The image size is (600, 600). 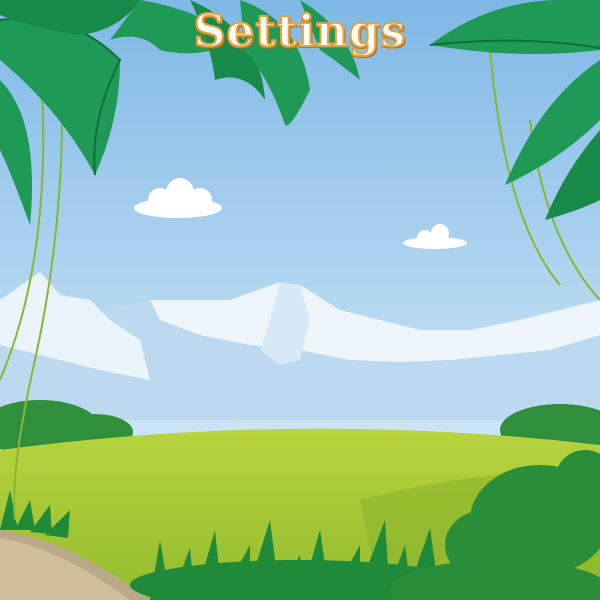 What do you see at coordinates (300, 31) in the screenshot?
I see `page-title: Settings` at bounding box center [300, 31].